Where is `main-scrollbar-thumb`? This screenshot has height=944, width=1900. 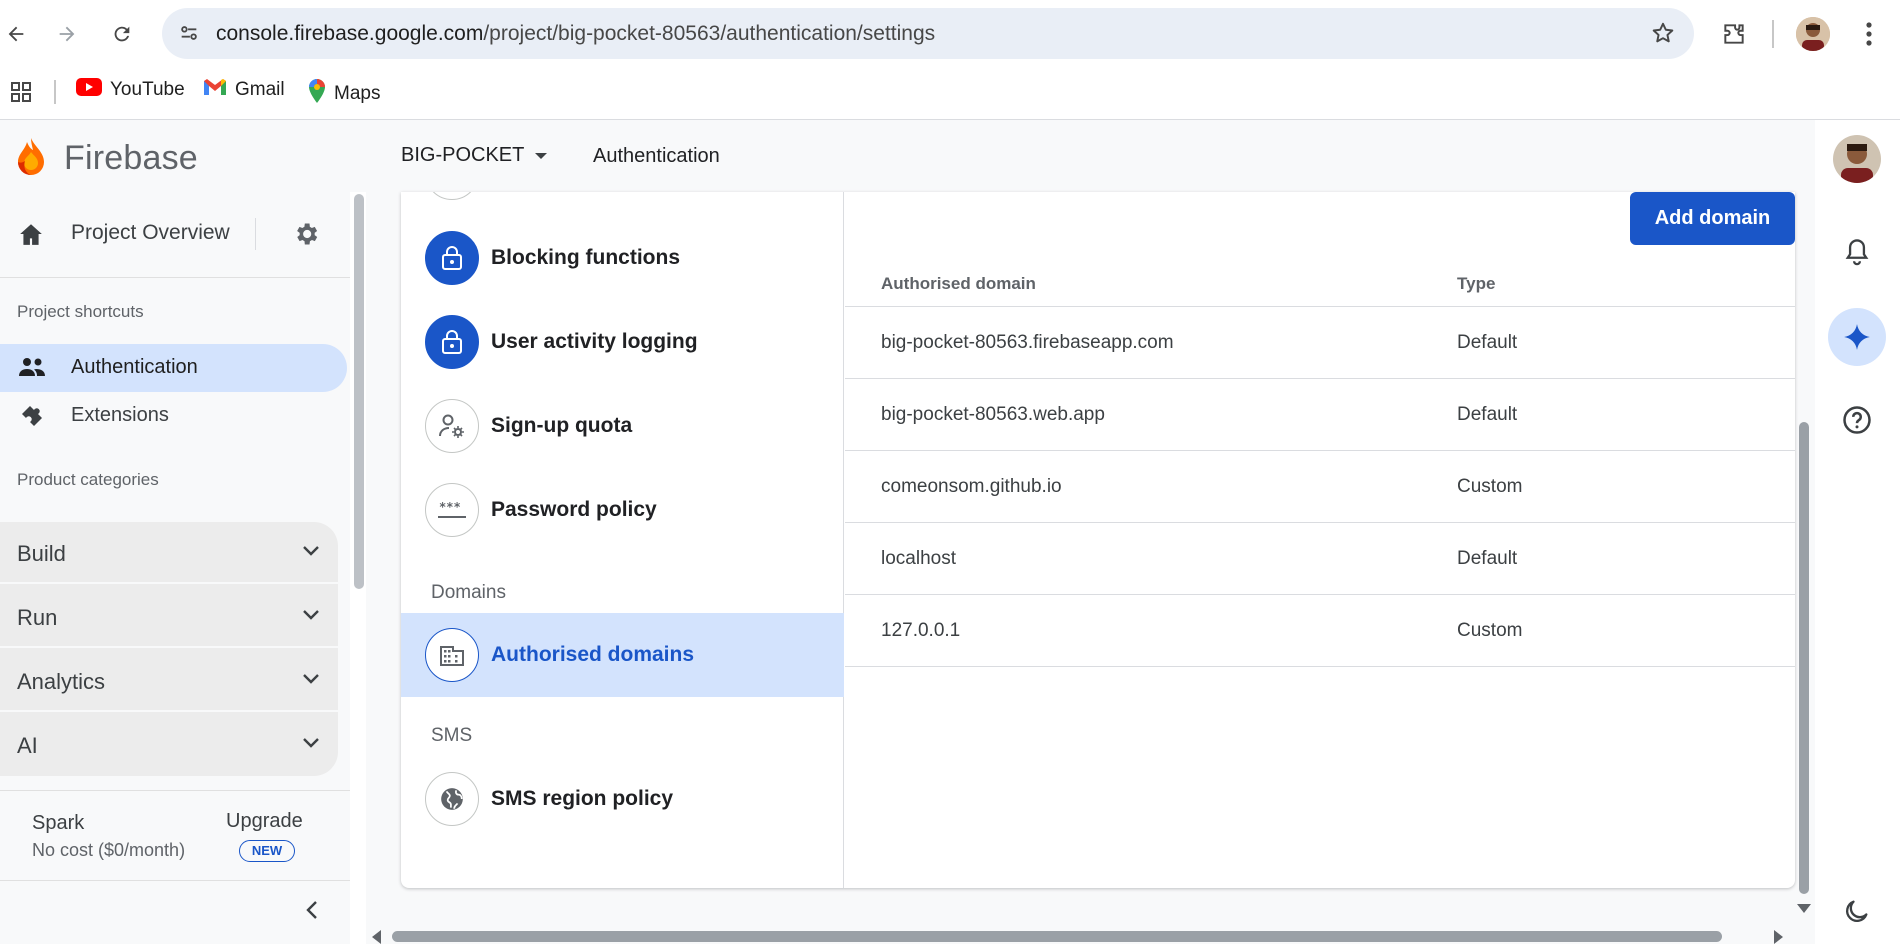 main-scrollbar-thumb is located at coordinates (1804, 658).